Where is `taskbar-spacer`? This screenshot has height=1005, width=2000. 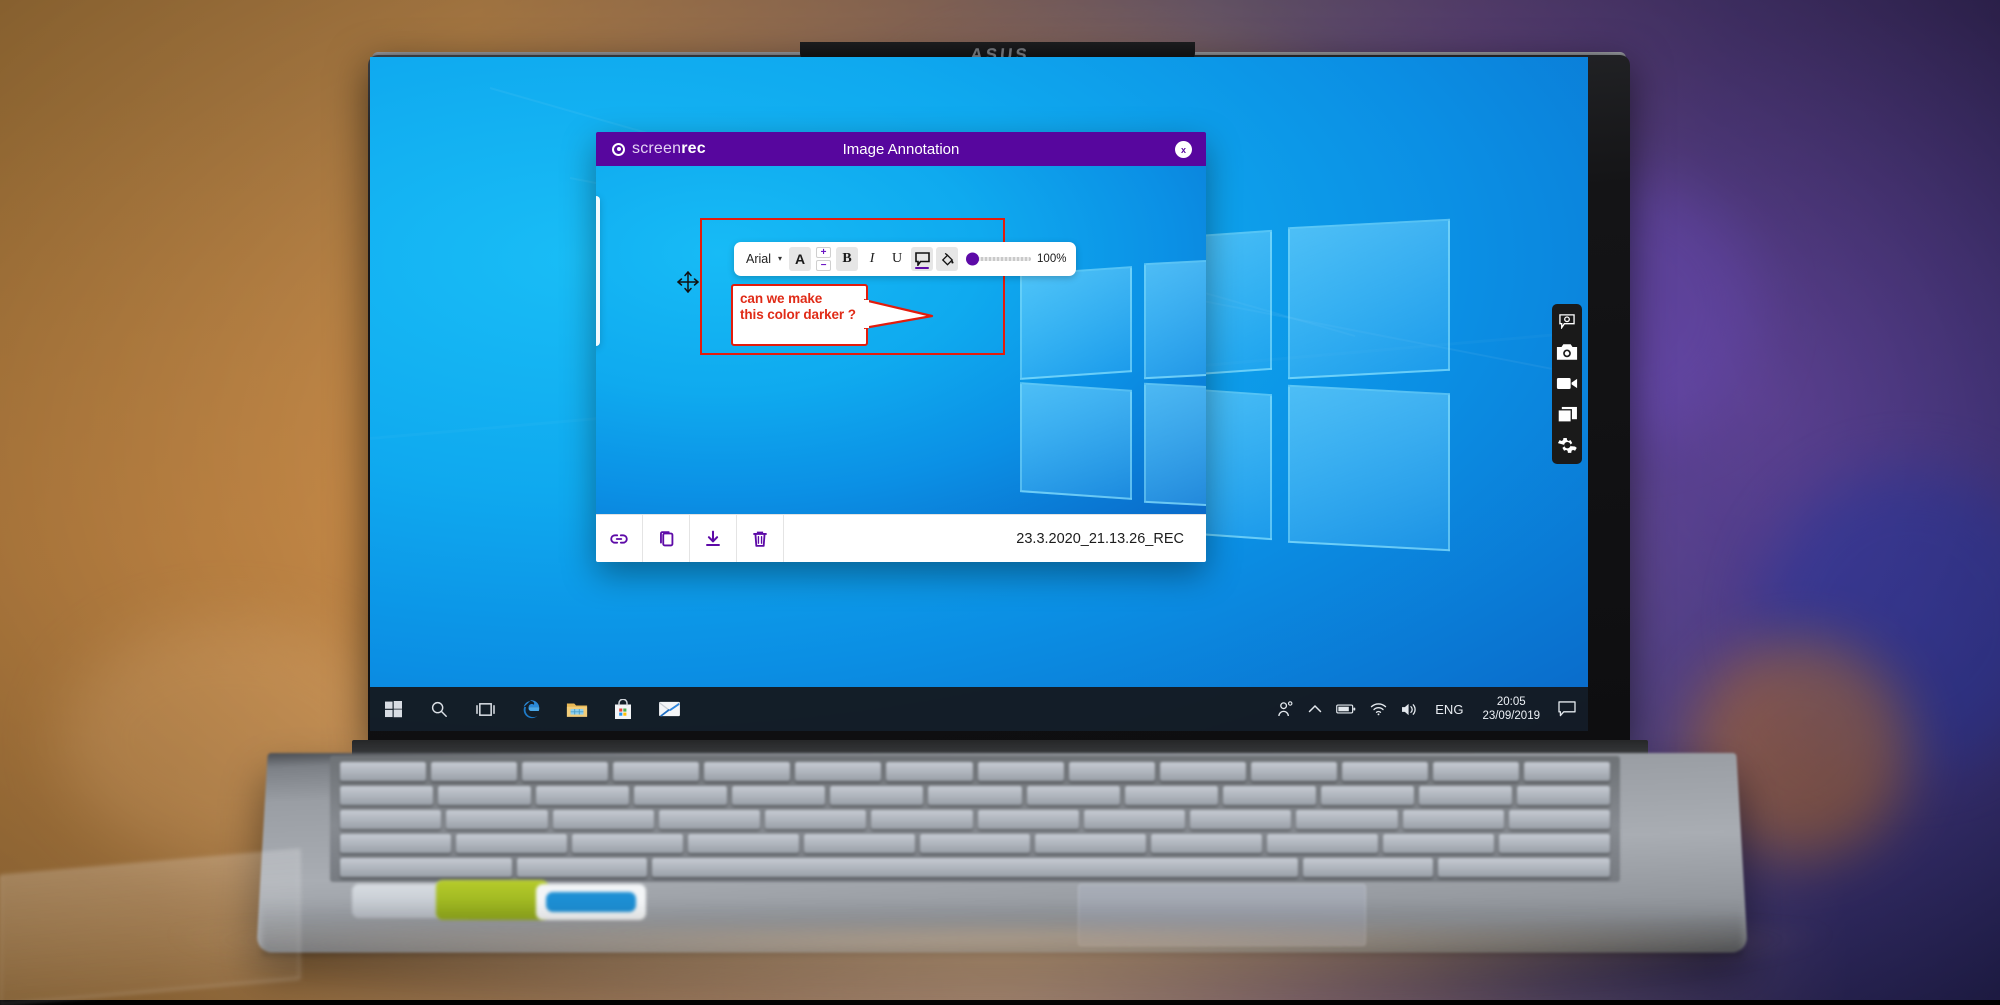
taskbar-spacer is located at coordinates (981, 709).